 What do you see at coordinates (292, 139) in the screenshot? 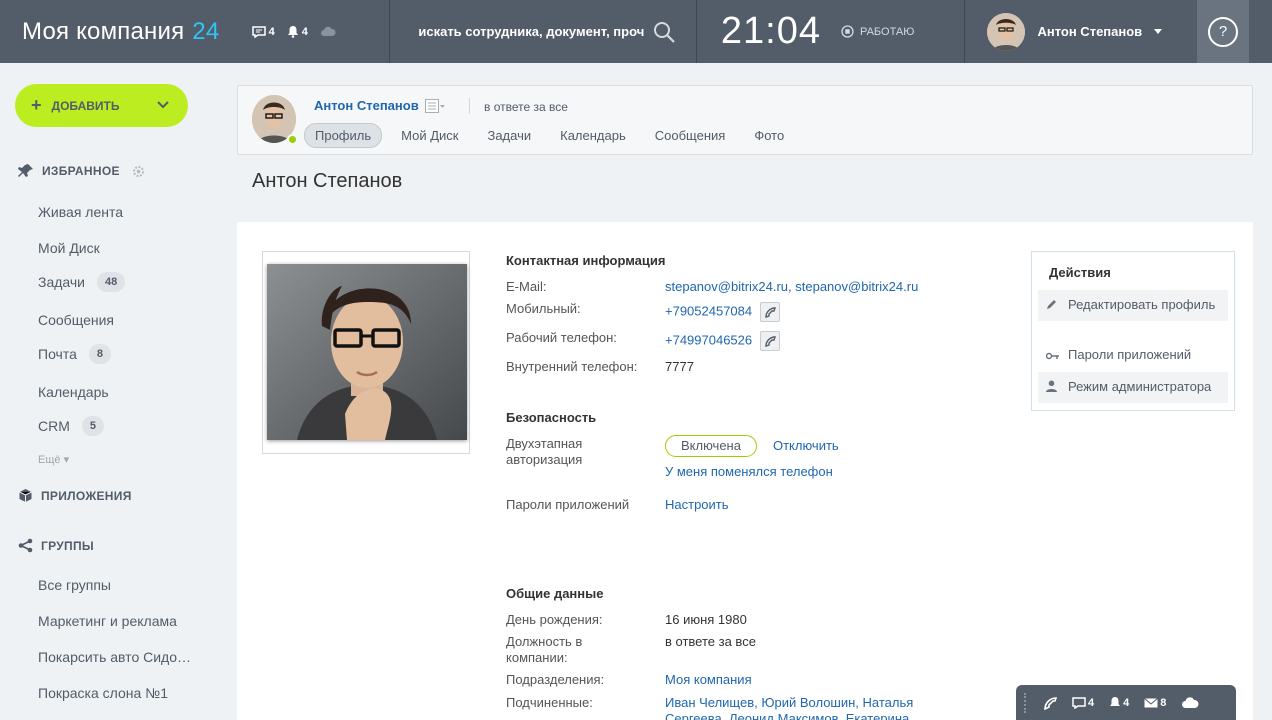
I see `online-status-dot` at bounding box center [292, 139].